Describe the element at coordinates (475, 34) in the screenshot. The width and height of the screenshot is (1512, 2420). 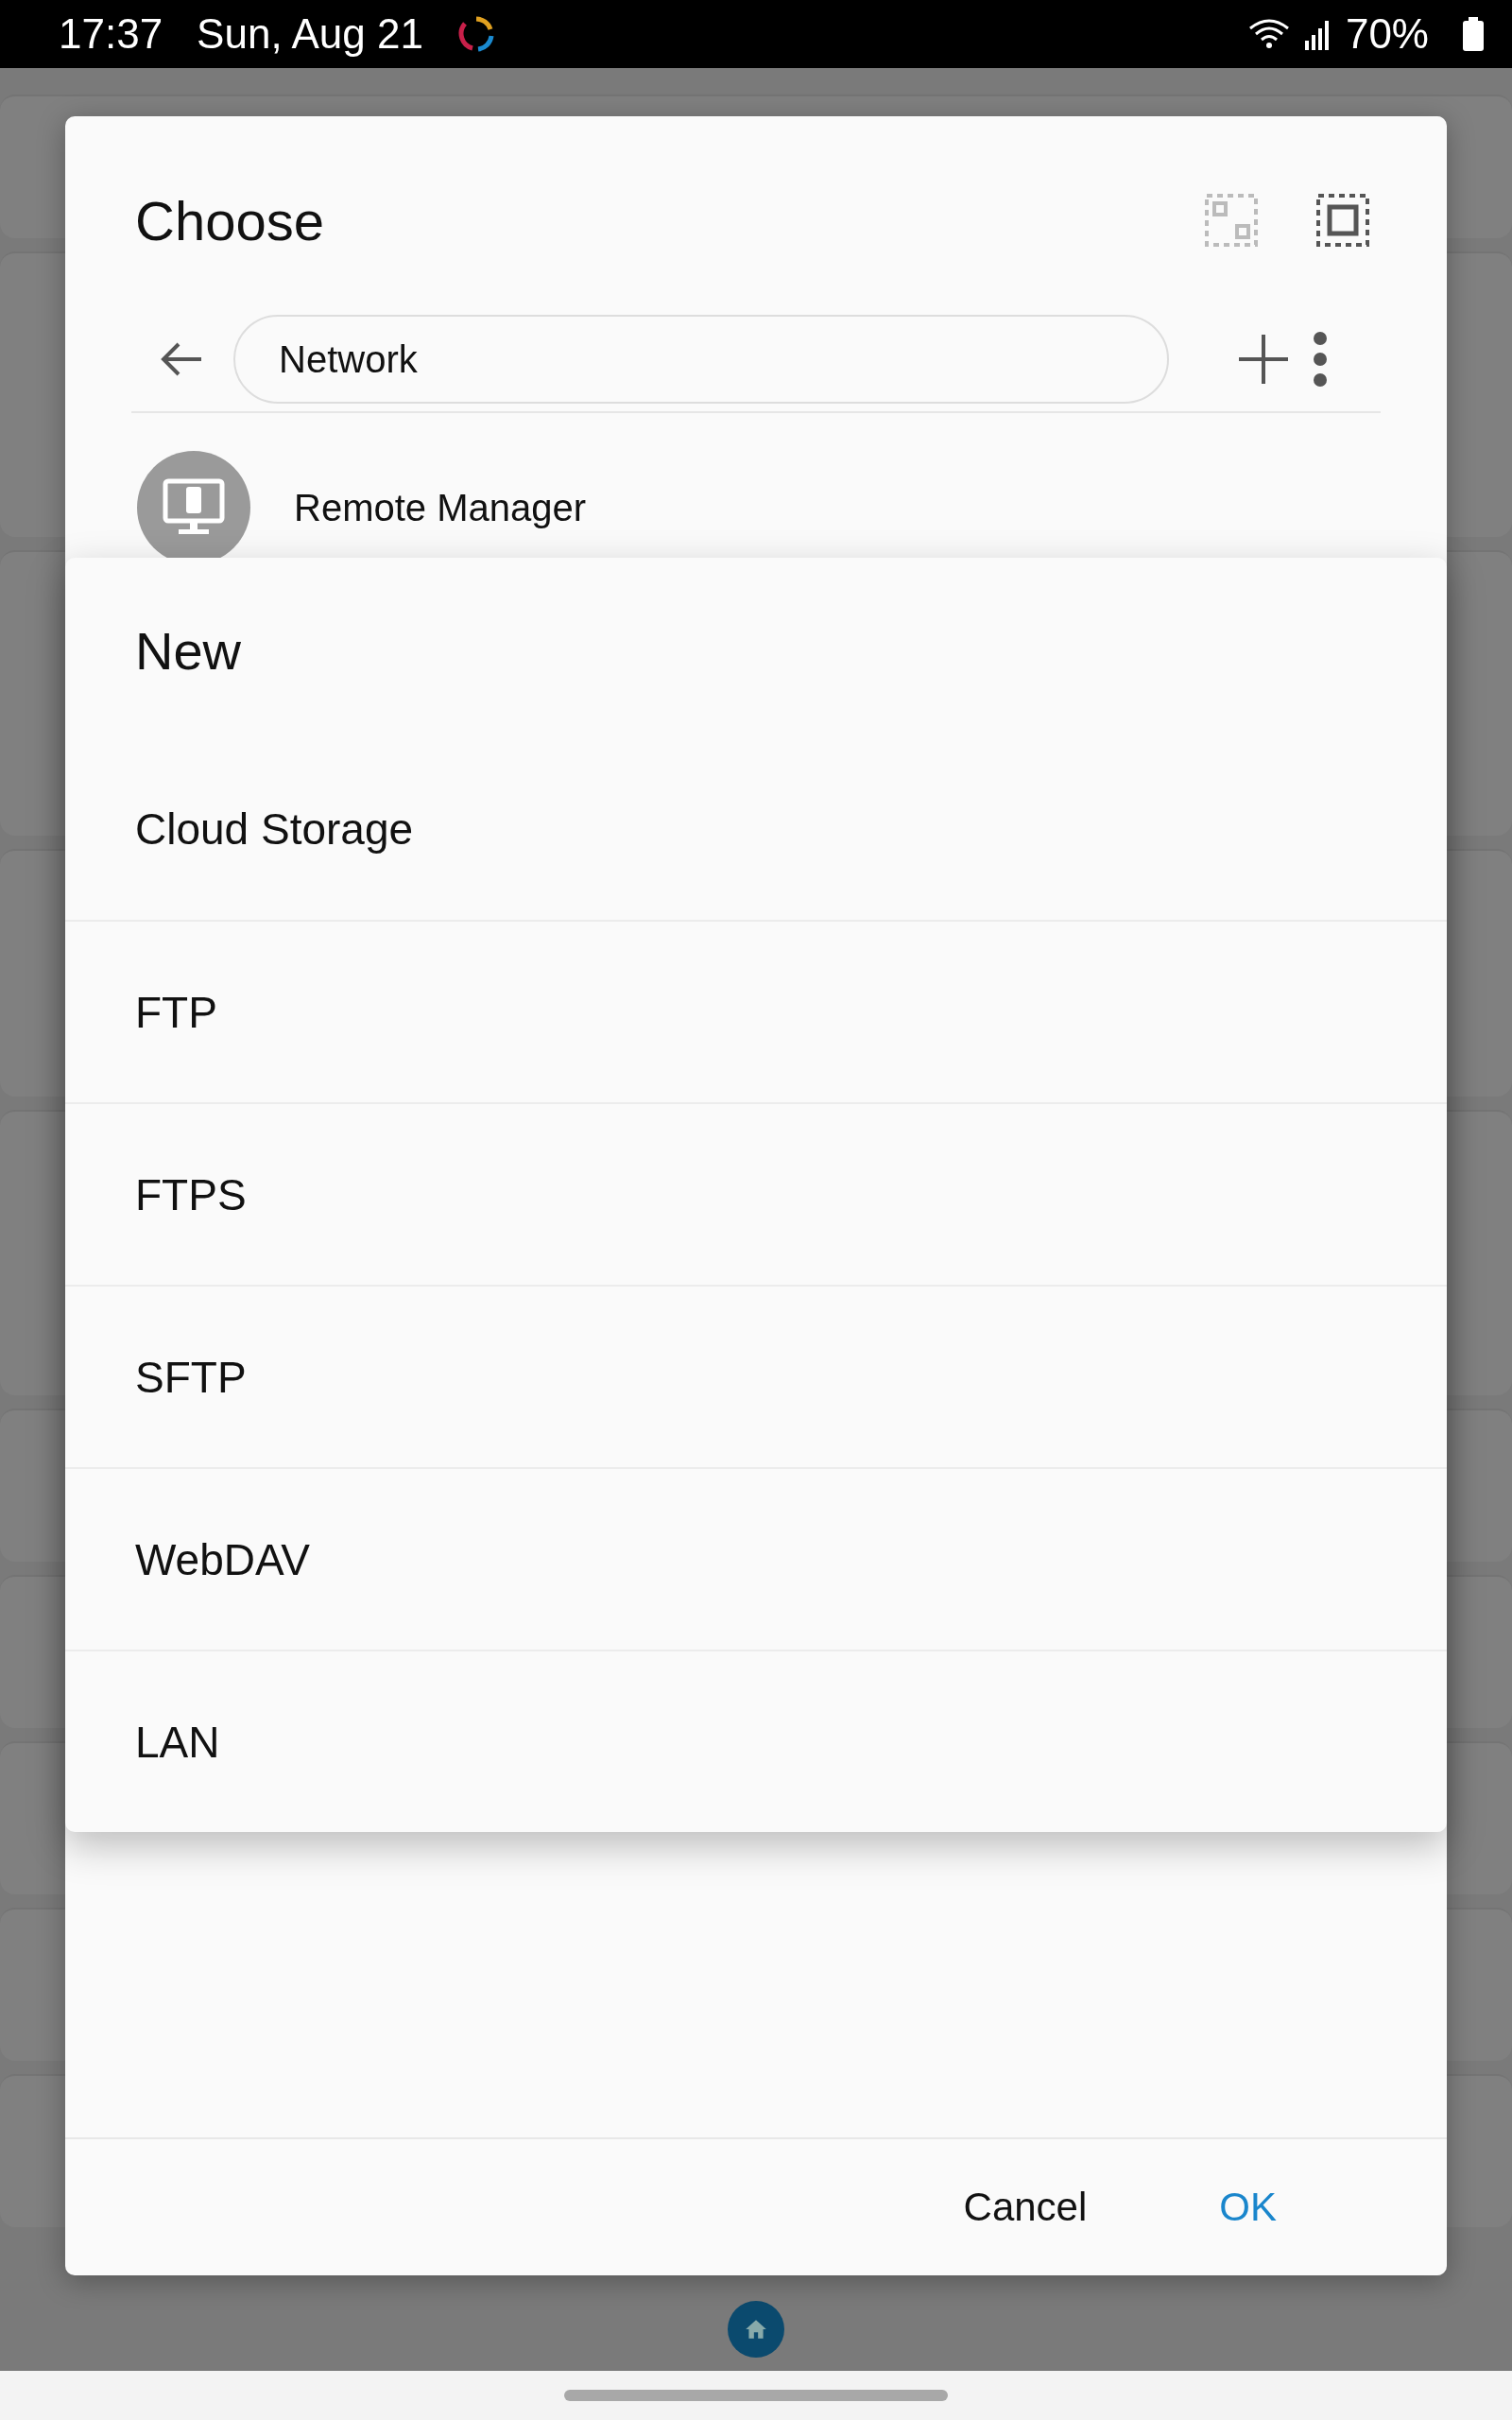
I see `sync-icon` at that location.